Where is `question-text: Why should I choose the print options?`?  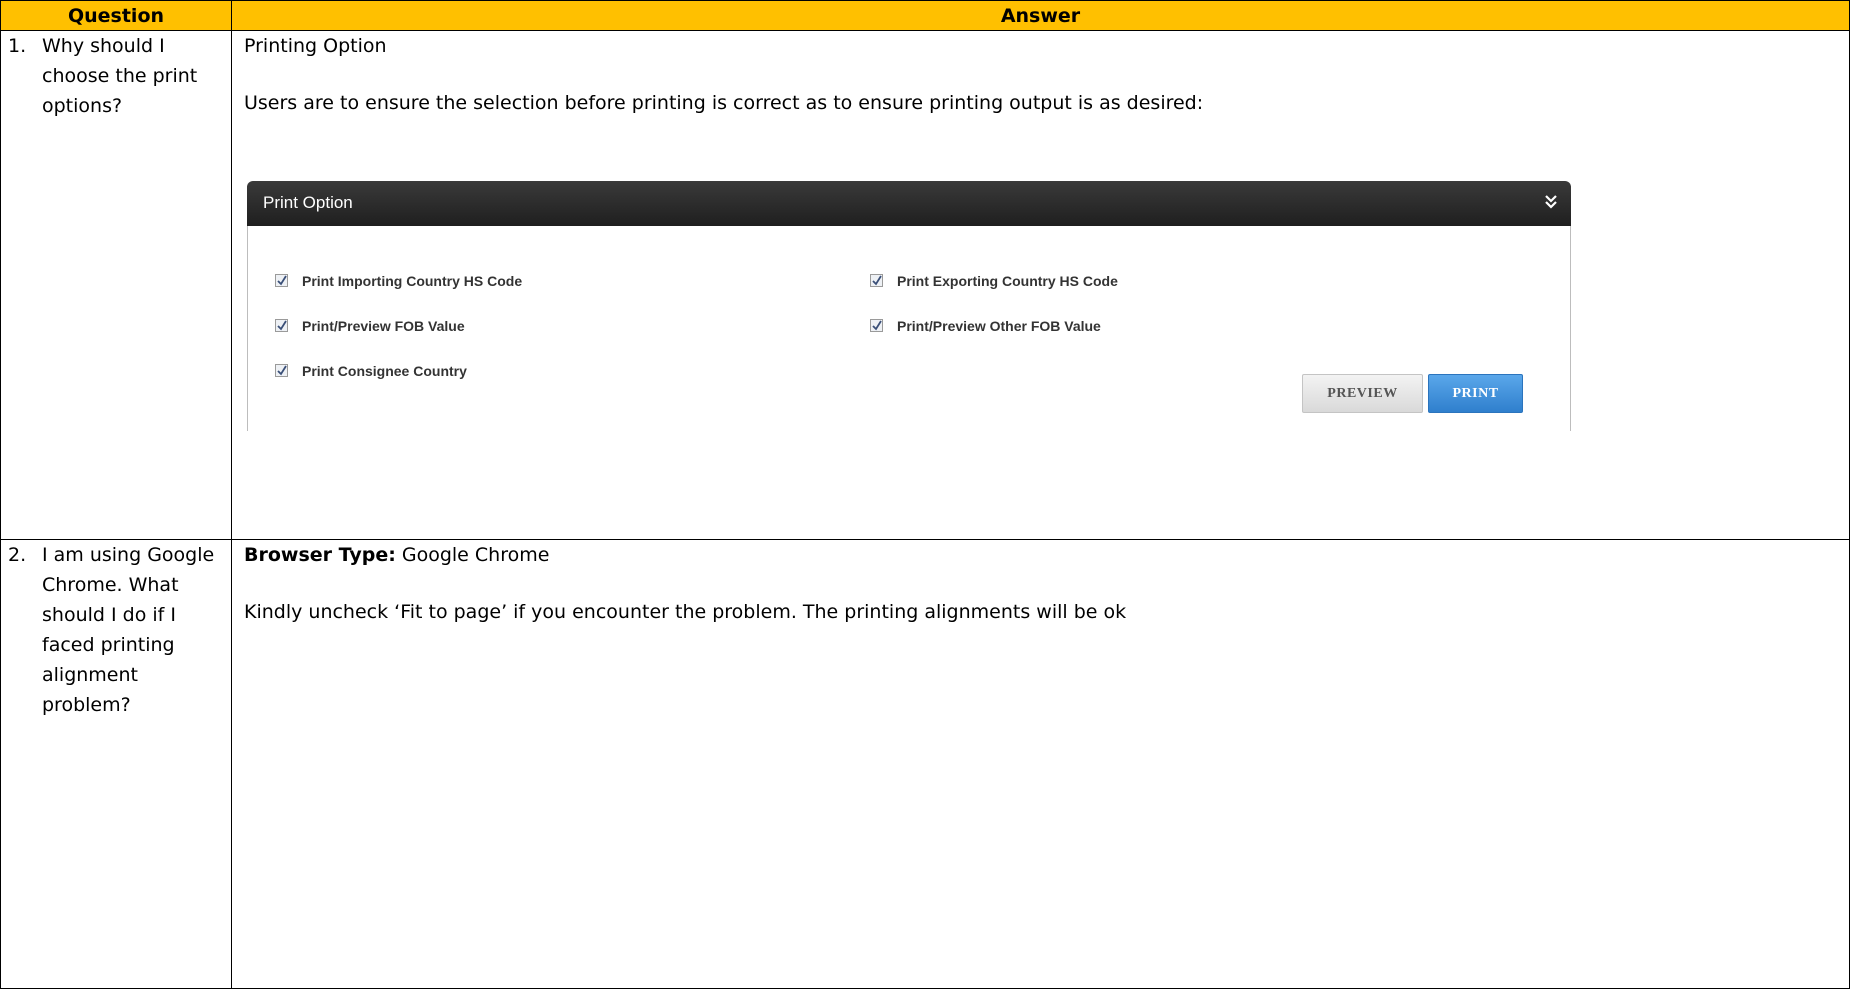 question-text: Why should I choose the print options? is located at coordinates (120, 76).